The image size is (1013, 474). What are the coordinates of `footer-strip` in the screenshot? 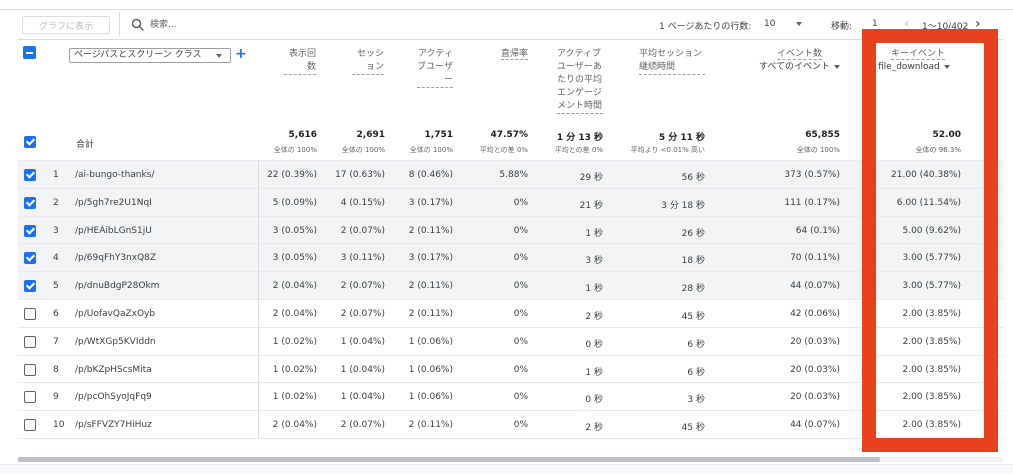 It's located at (506, 469).